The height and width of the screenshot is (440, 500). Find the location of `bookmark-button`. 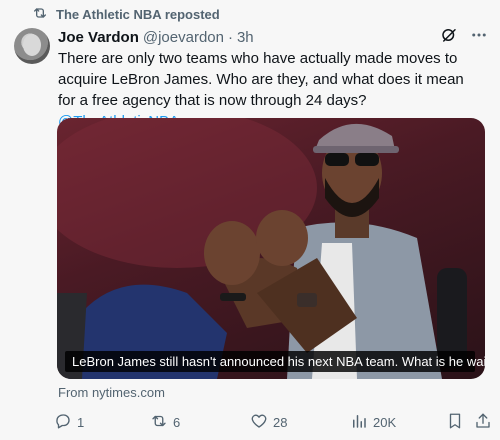

bookmark-button is located at coordinates (455, 422).